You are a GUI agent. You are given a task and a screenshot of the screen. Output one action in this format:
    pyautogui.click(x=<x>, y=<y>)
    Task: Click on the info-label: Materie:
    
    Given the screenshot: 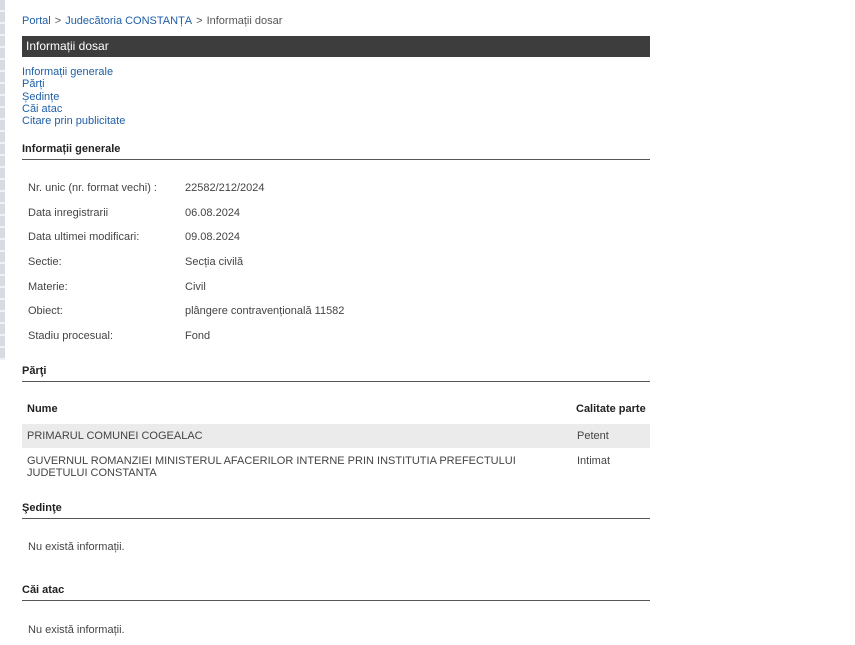 What is the action you would take?
    pyautogui.click(x=48, y=286)
    